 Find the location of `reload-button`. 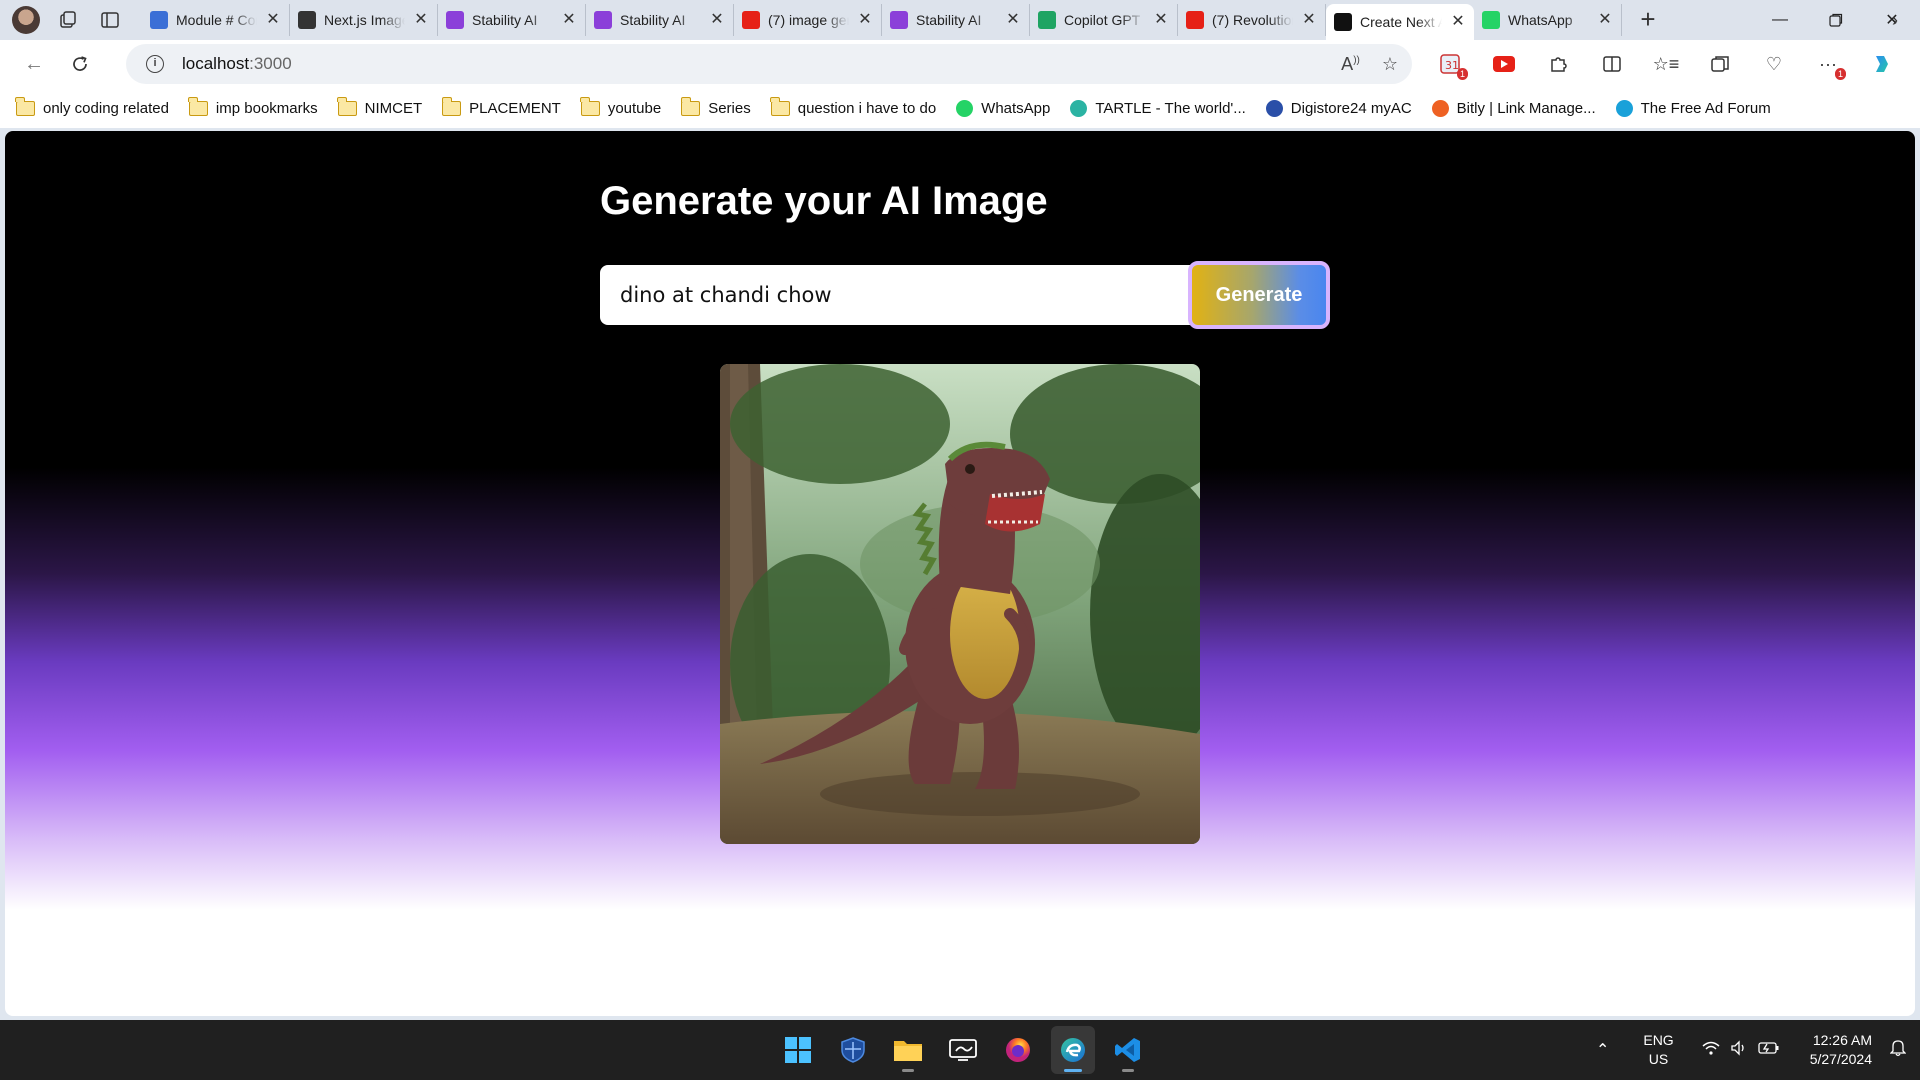

reload-button is located at coordinates (80, 64).